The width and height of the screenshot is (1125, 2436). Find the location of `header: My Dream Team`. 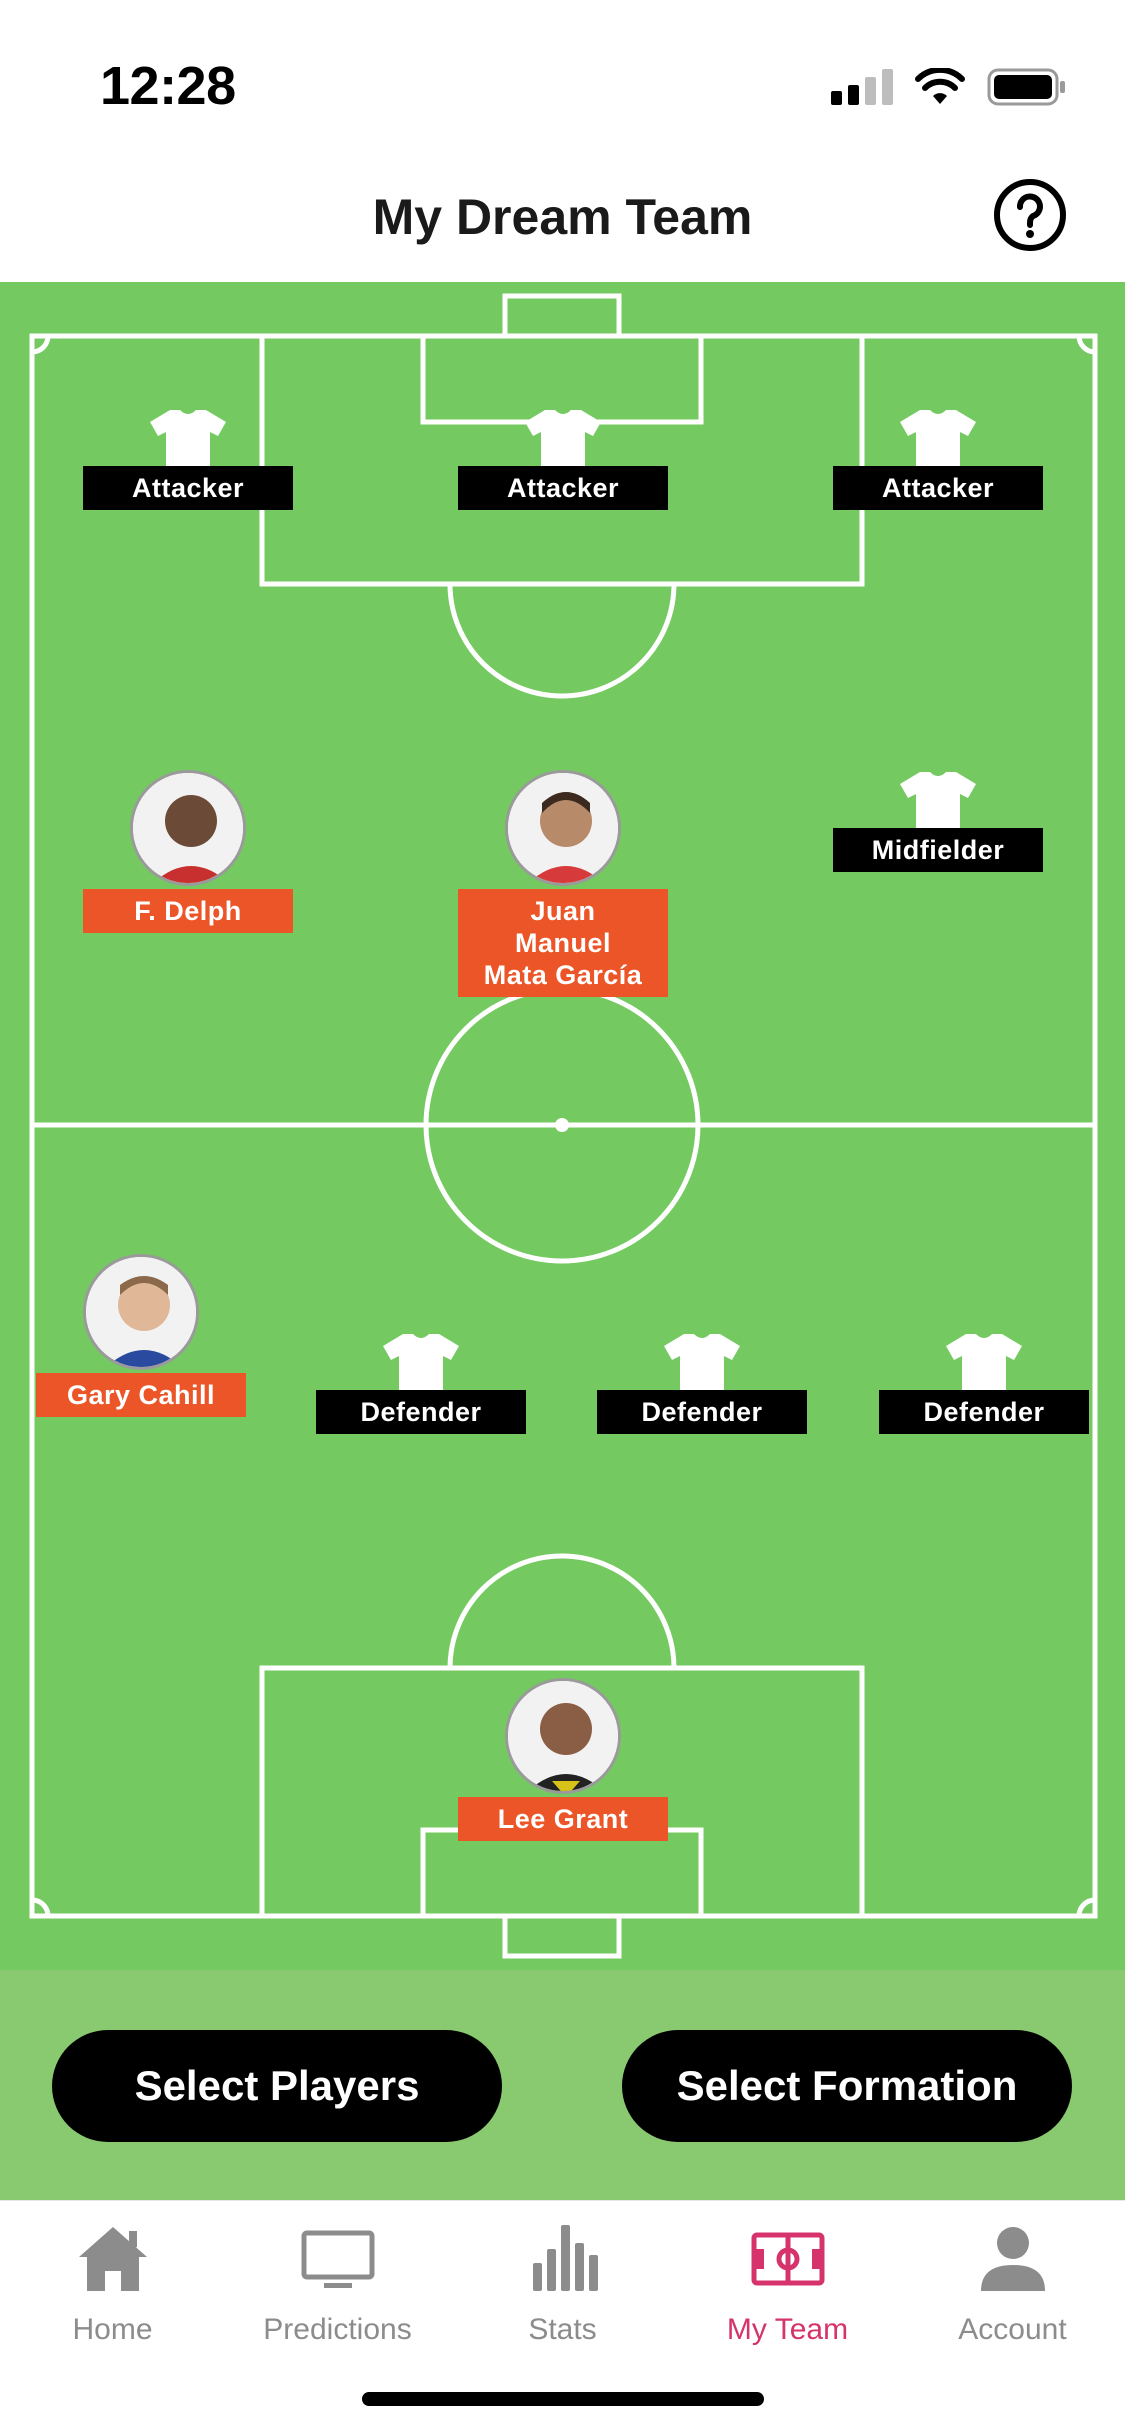

header: My Dream Team is located at coordinates (562, 226).